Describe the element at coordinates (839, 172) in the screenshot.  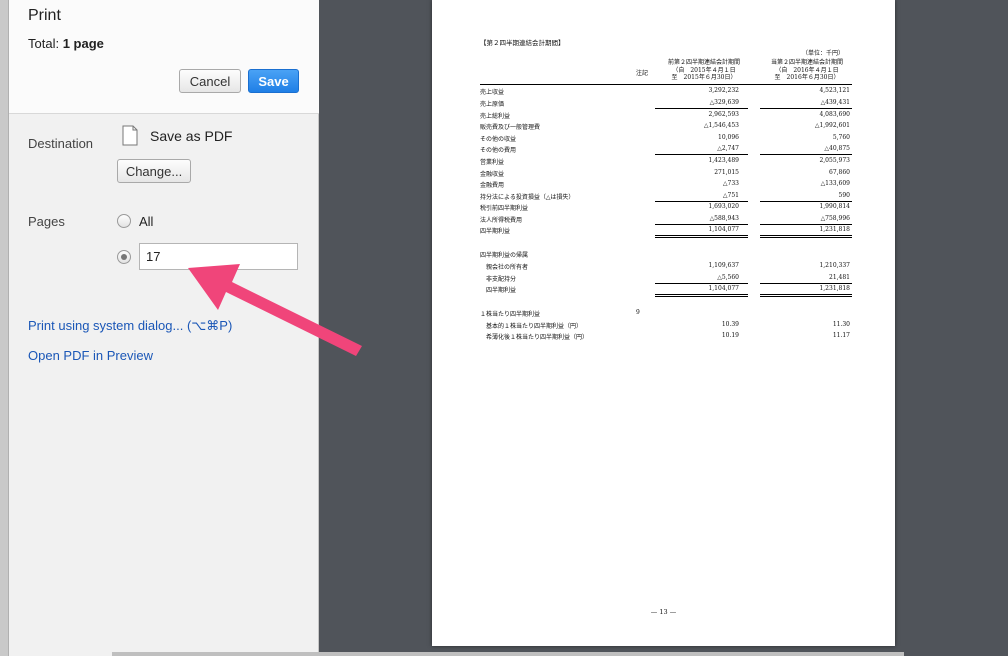
I see `row-current-value: 67,860` at that location.